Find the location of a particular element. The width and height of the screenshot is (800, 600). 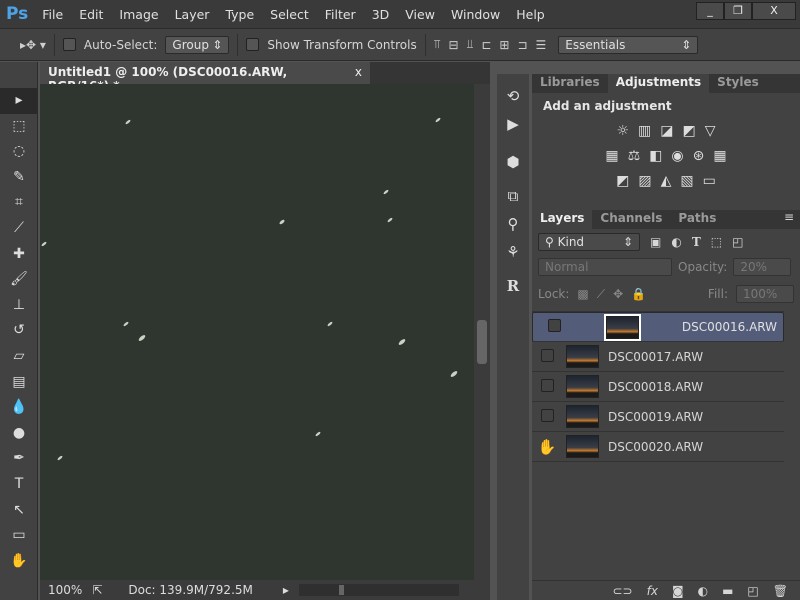

vertical-scrollbar is located at coordinates (482, 332).